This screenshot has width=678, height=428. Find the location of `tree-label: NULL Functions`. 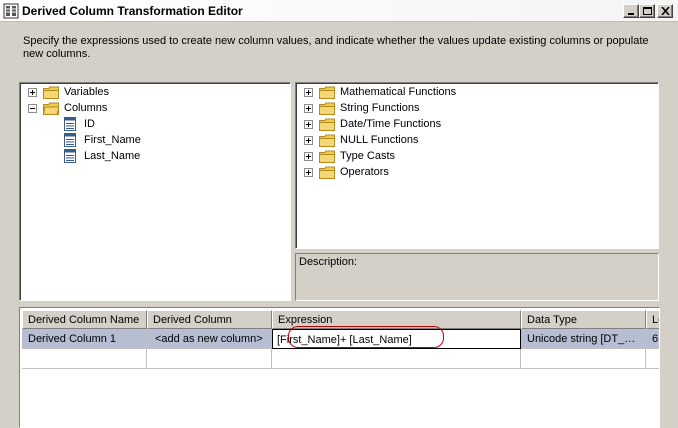

tree-label: NULL Functions is located at coordinates (379, 140).